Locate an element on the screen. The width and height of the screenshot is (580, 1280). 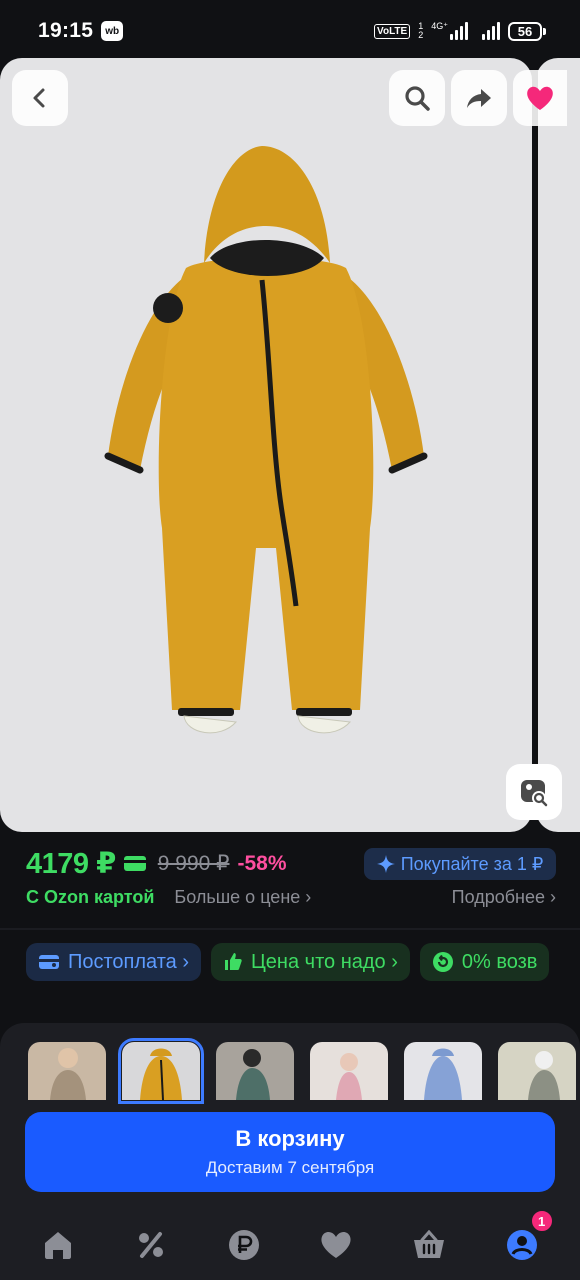
image-search-icon is located at coordinates (534, 793).